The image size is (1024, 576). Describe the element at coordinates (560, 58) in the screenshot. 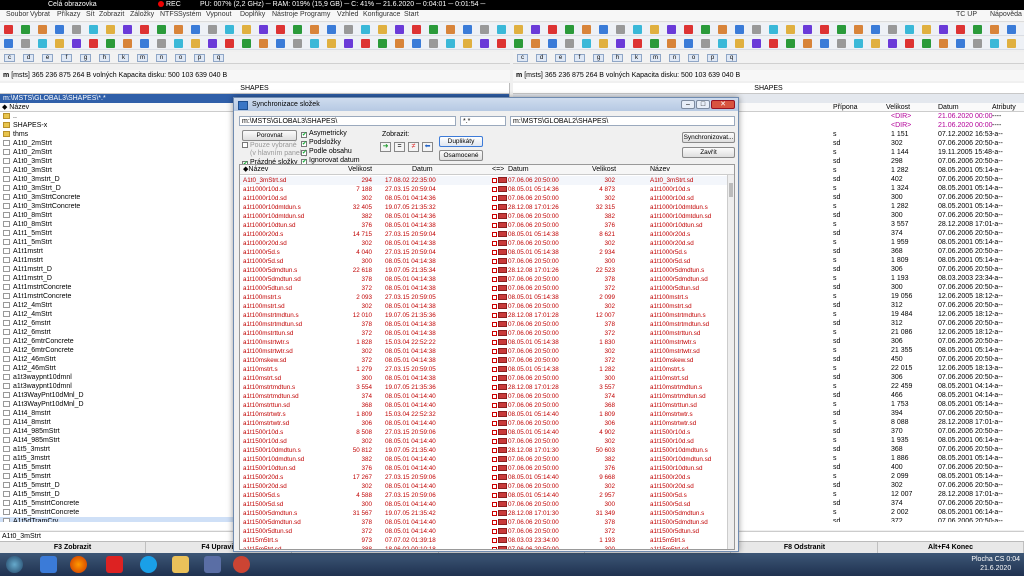

I see `drive-button-e: e` at that location.